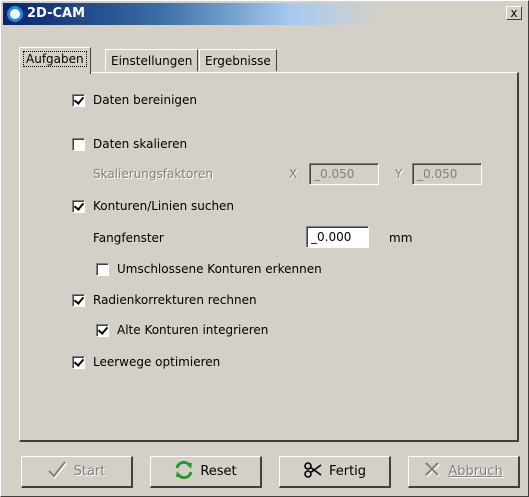 The image size is (529, 497). I want to click on tab-ergebnisse: Ergebnisse, so click(238, 60).